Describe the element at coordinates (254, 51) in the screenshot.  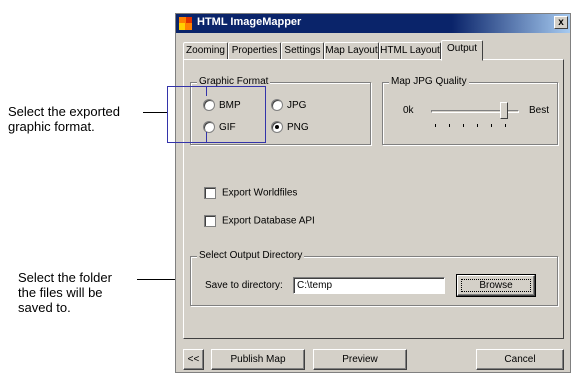
I see `tab-properties: Properties` at that location.